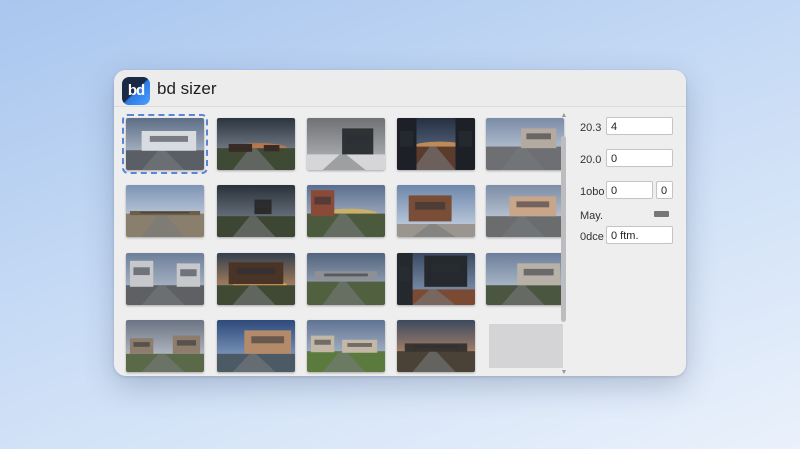  I want to click on thumbnail-house-road, so click(525, 144).